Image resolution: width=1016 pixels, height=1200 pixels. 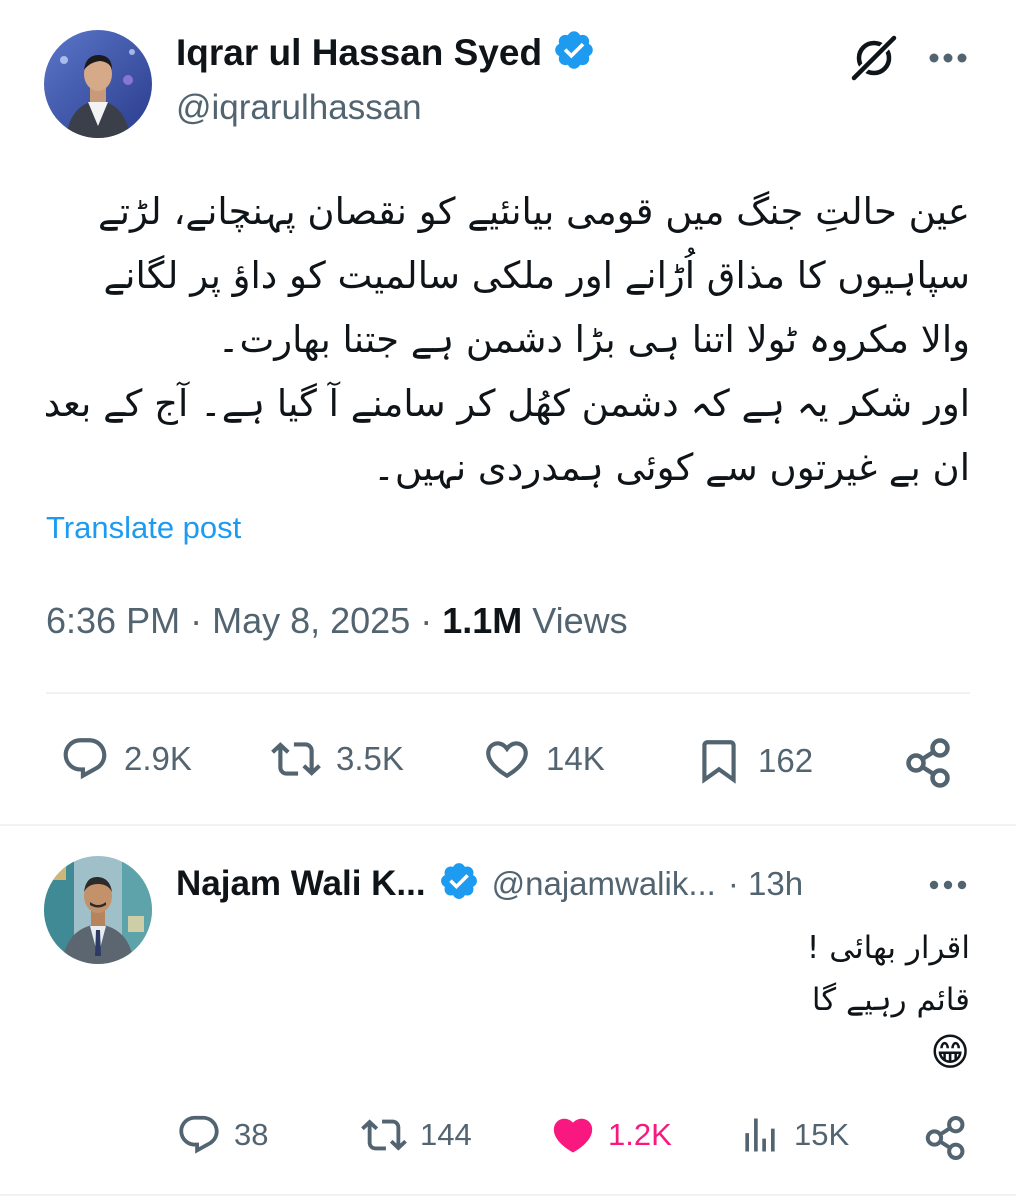 I want to click on reply-more-icon, so click(x=948, y=885).